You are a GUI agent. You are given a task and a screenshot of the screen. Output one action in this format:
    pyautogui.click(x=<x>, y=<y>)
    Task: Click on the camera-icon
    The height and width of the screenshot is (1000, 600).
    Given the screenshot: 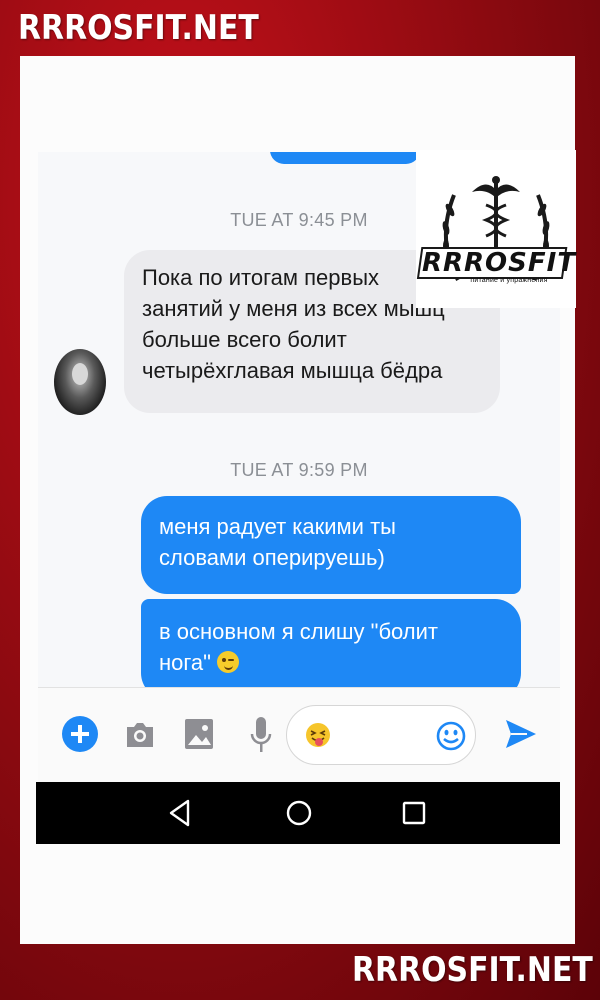 What is the action you would take?
    pyautogui.click(x=140, y=737)
    